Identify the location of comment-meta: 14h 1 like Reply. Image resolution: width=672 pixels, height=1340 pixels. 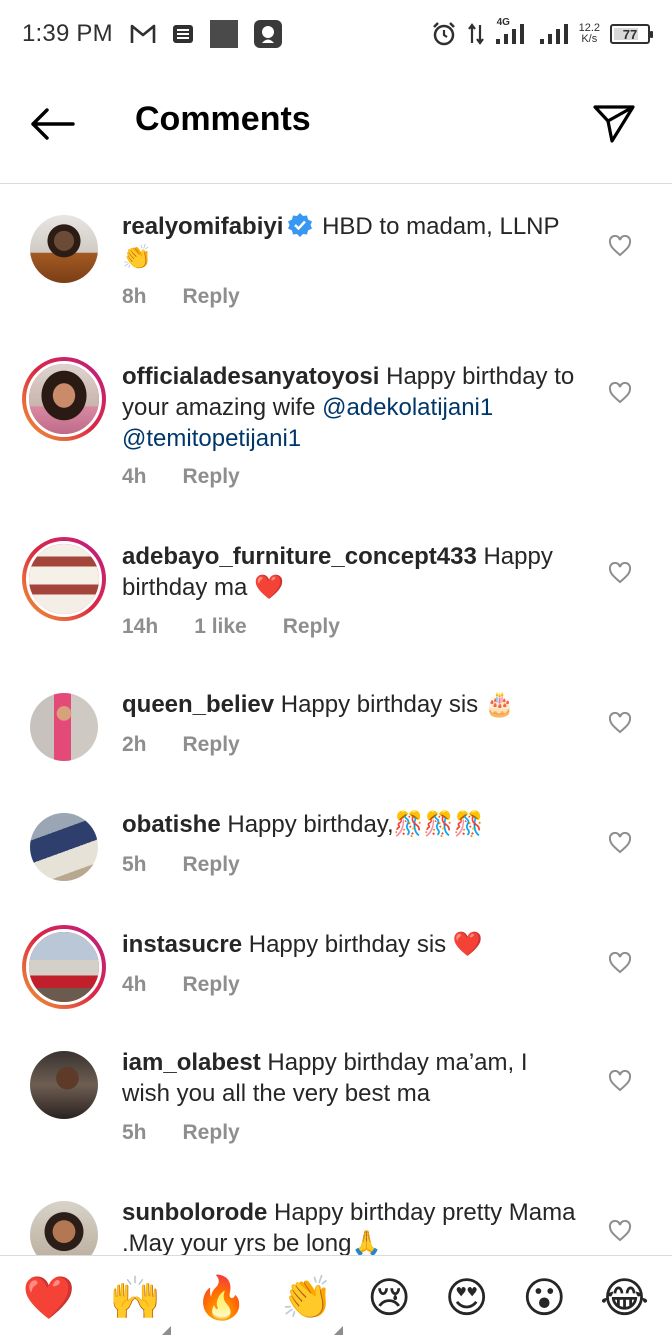
(231, 627).